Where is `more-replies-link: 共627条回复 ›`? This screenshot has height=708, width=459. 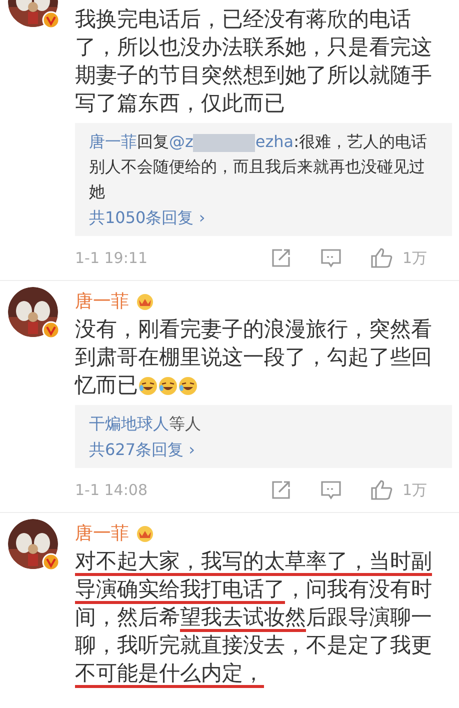 more-replies-link: 共627条回复 › is located at coordinates (263, 450).